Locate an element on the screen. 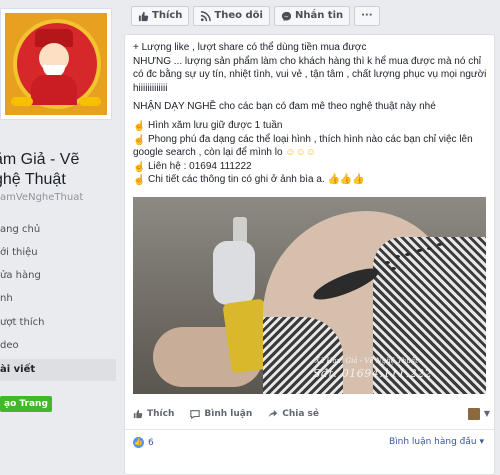 The height and width of the screenshot is (475, 500). like-page-button: Thích is located at coordinates (160, 16).